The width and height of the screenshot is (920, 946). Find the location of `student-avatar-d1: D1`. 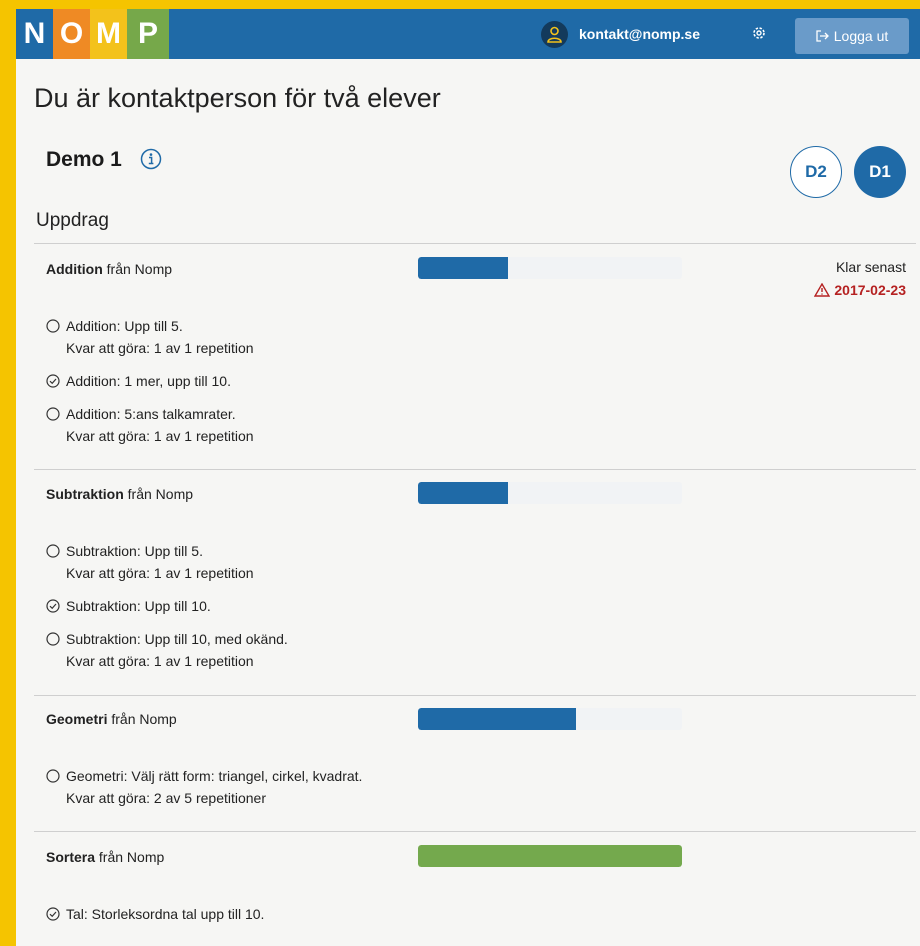

student-avatar-d1: D1 is located at coordinates (880, 172).